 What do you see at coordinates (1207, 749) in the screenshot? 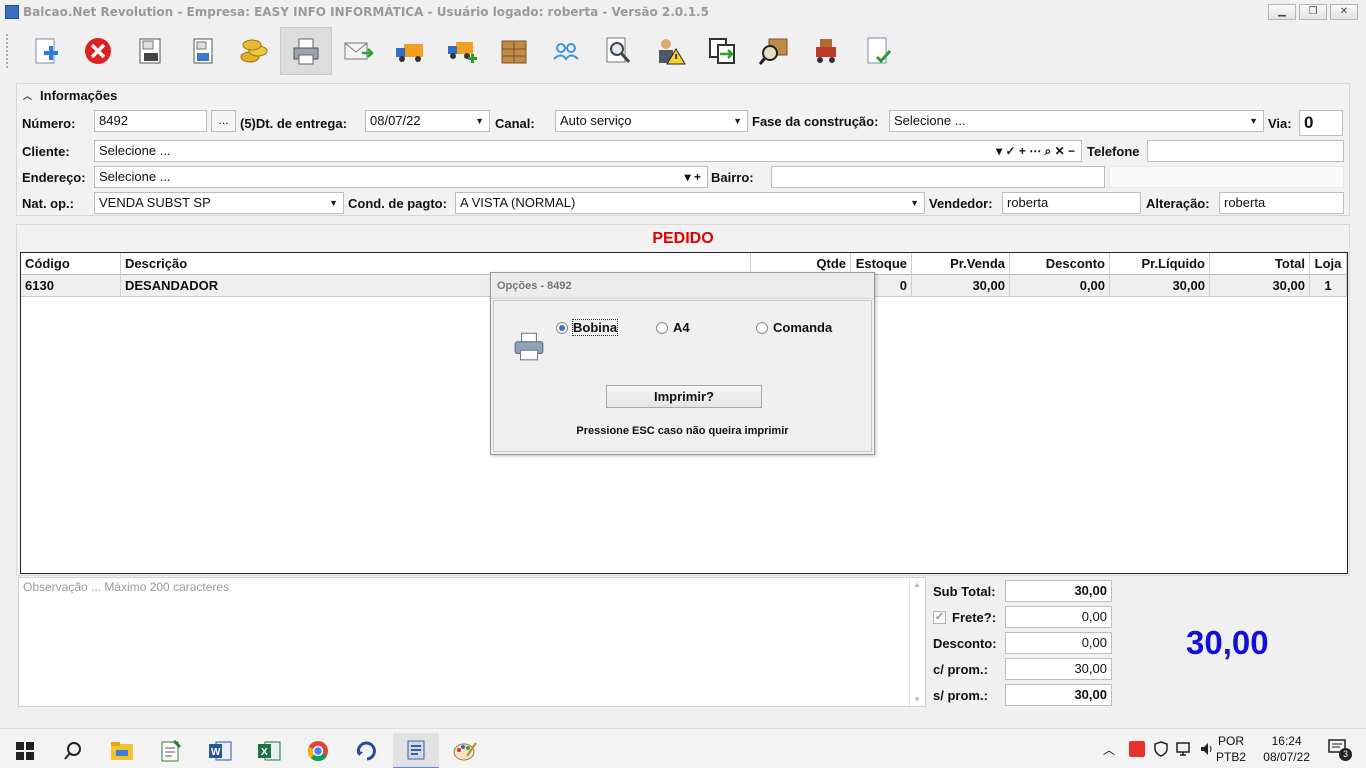
I see `volume-icon` at bounding box center [1207, 749].